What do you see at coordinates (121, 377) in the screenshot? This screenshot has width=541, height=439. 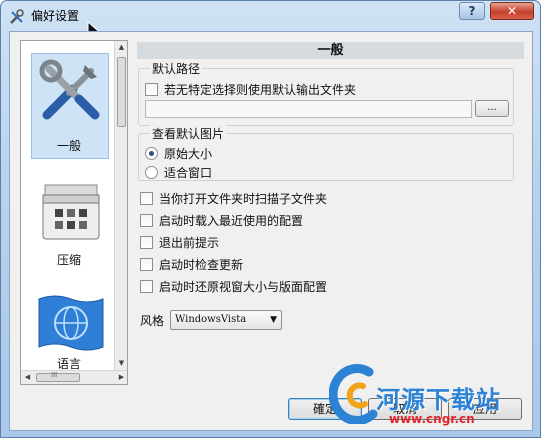 I see `scroll-right-arrow-icon: ▶` at bounding box center [121, 377].